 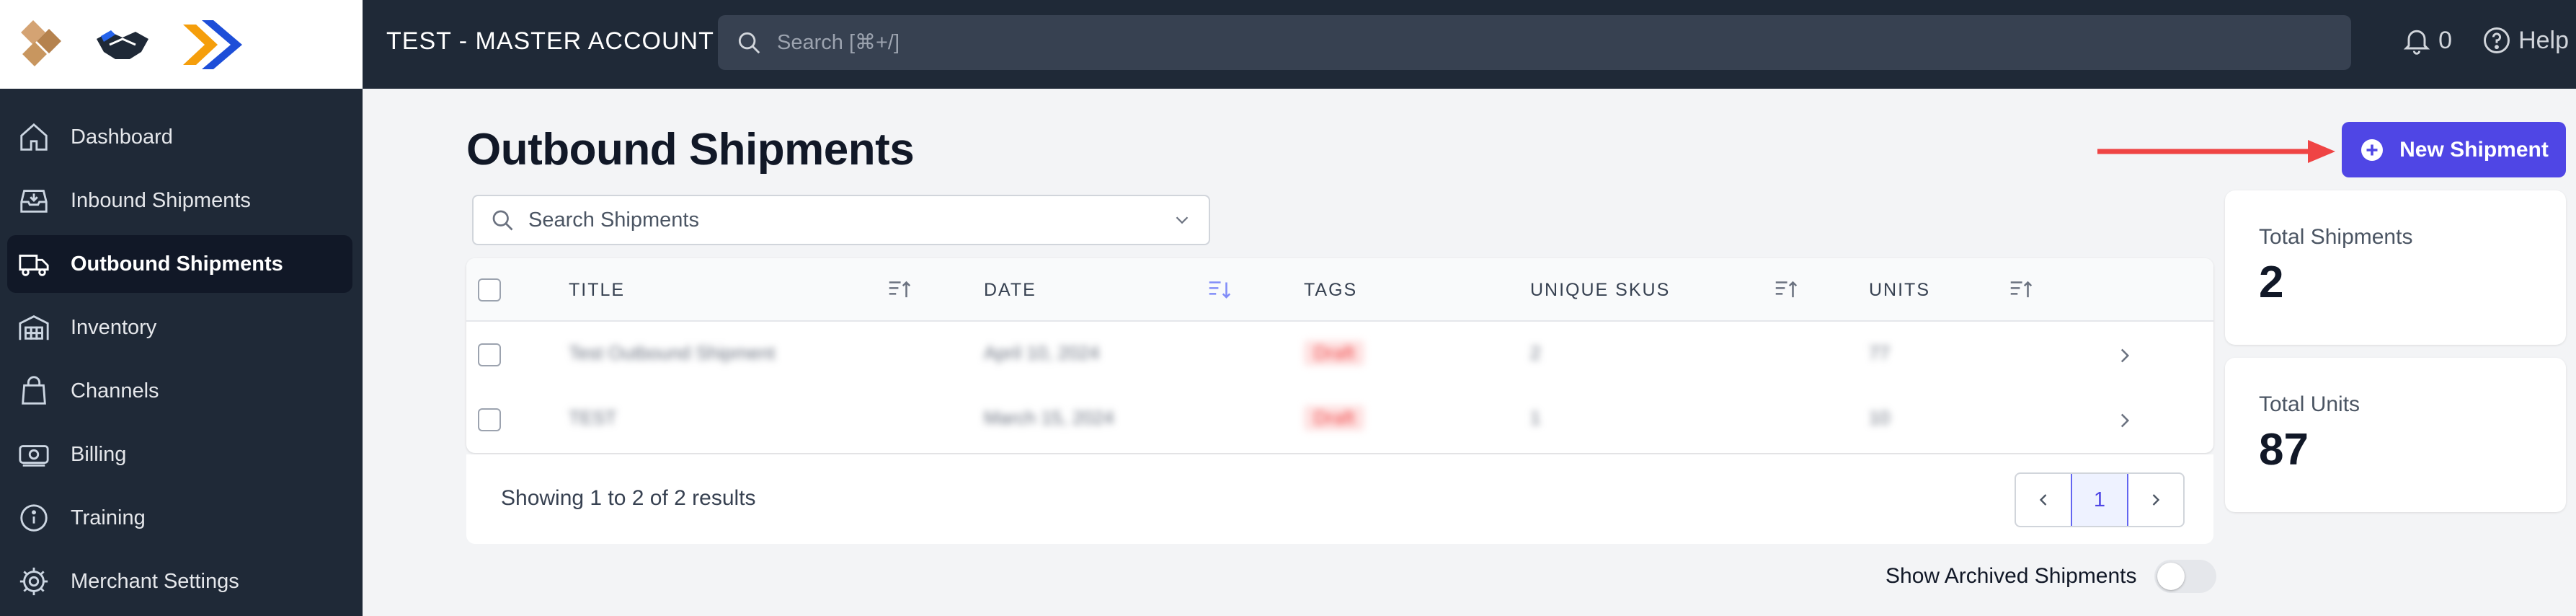 I want to click on pagination: 1, so click(x=2100, y=499).